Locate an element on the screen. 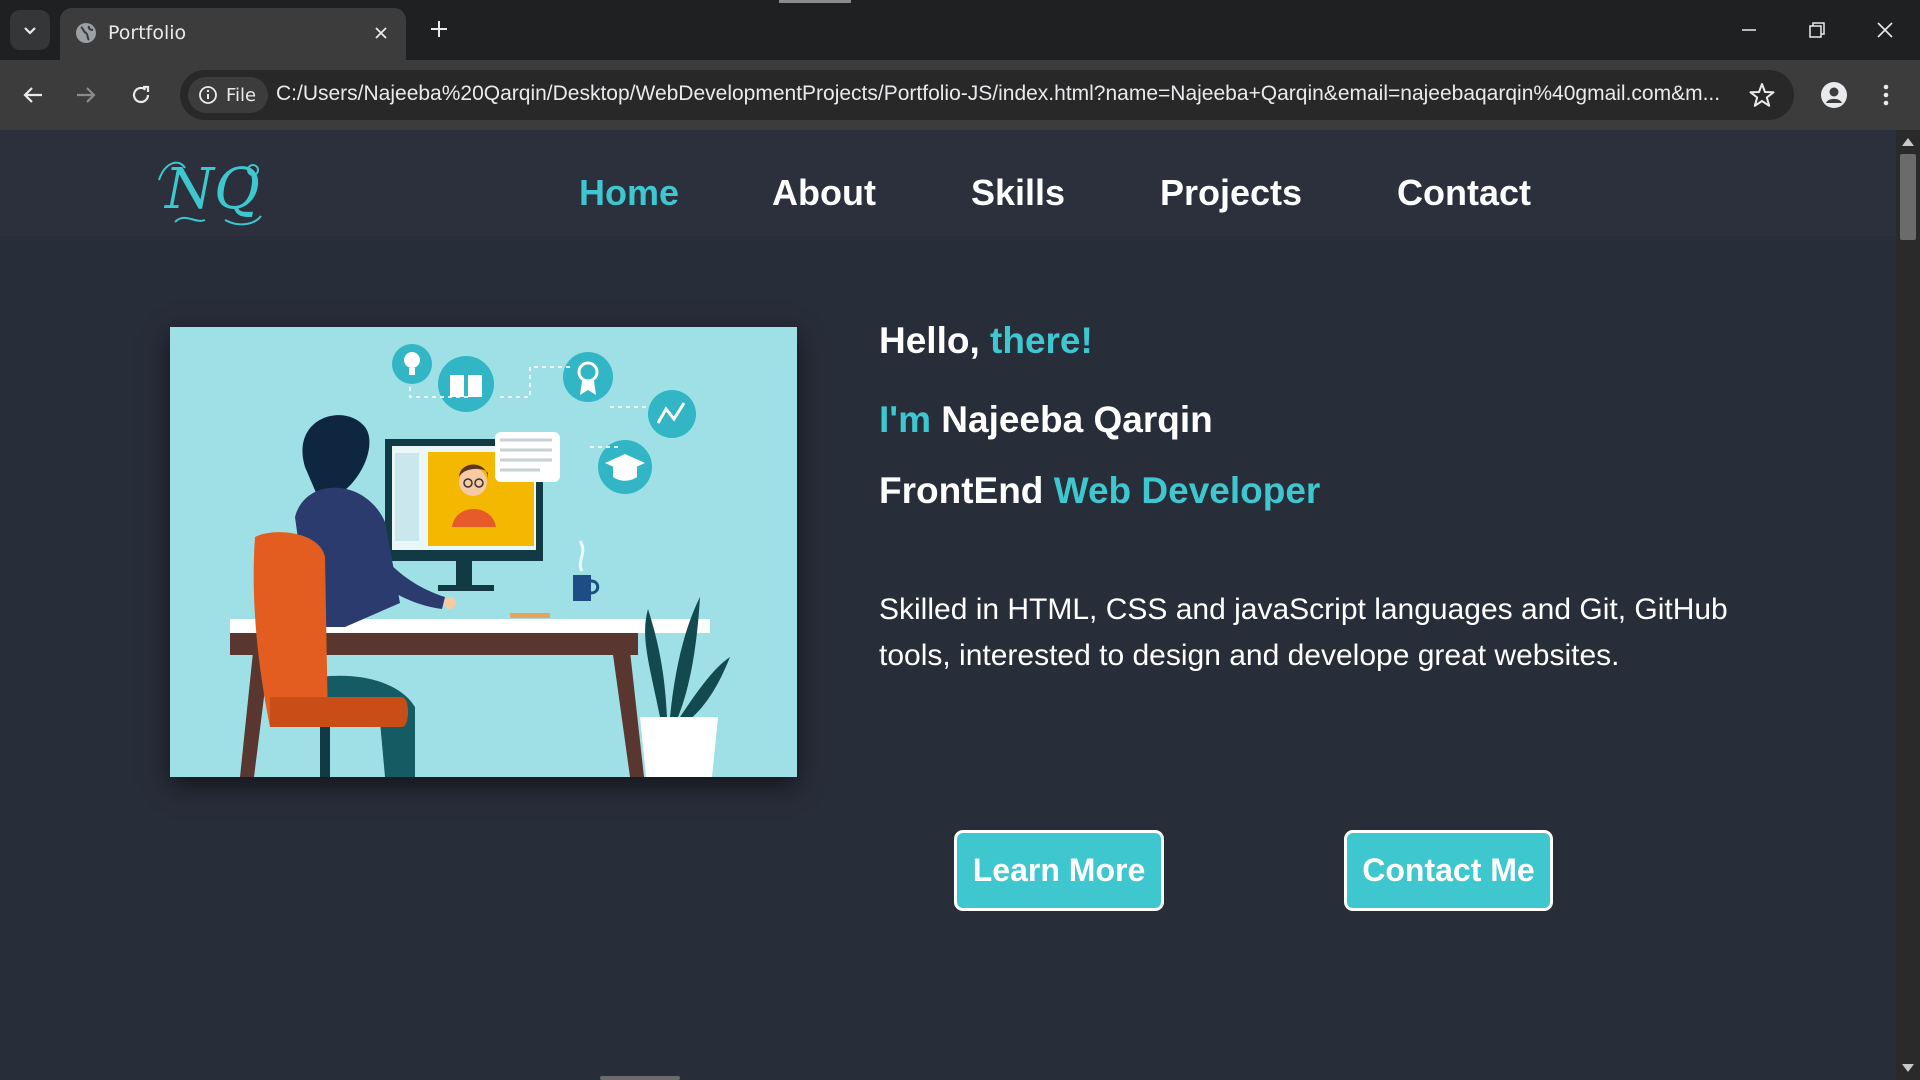 The image size is (1920, 1080). tab-title: Portfolio is located at coordinates (147, 33).